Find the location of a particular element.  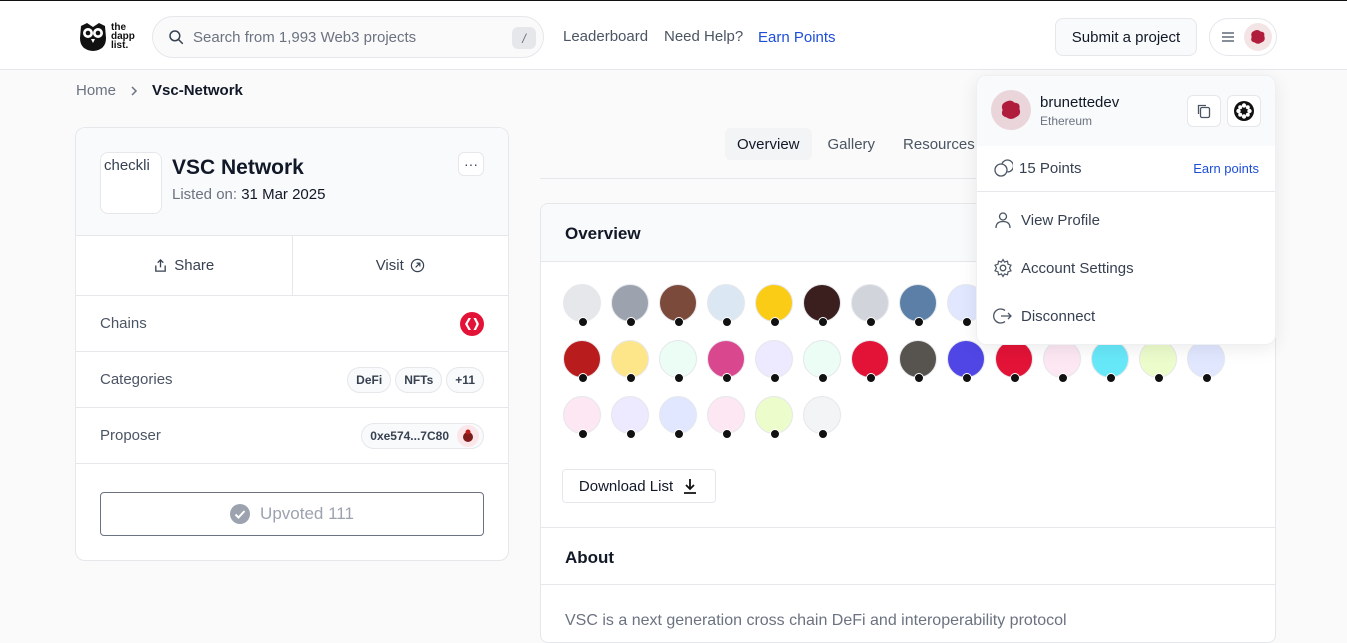

network-flower-icon is located at coordinates (1244, 111).